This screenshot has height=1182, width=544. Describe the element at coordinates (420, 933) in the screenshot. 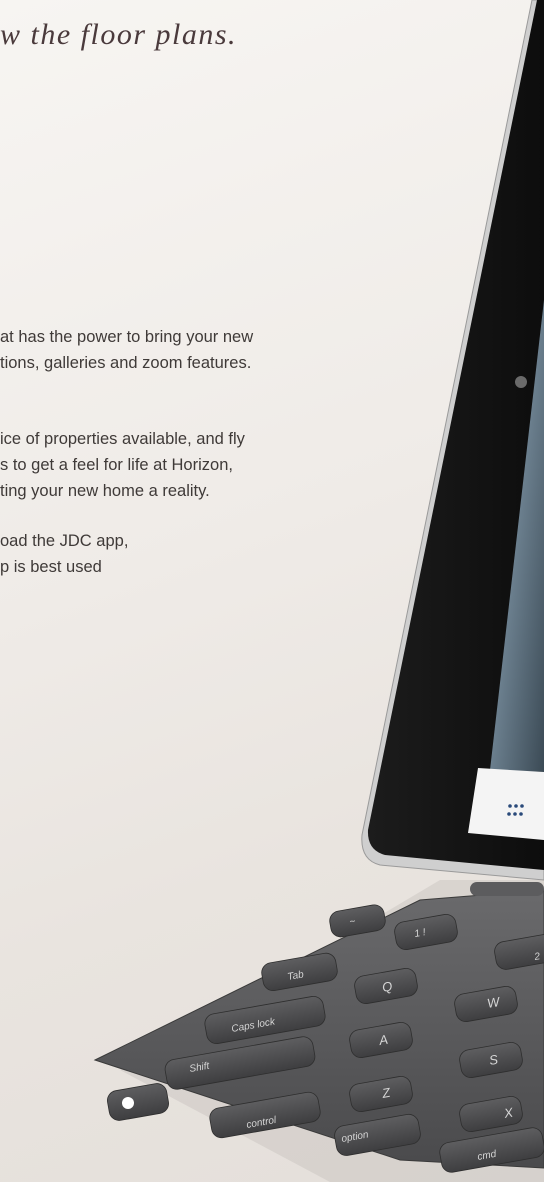

I see `key-label: 1 !` at that location.